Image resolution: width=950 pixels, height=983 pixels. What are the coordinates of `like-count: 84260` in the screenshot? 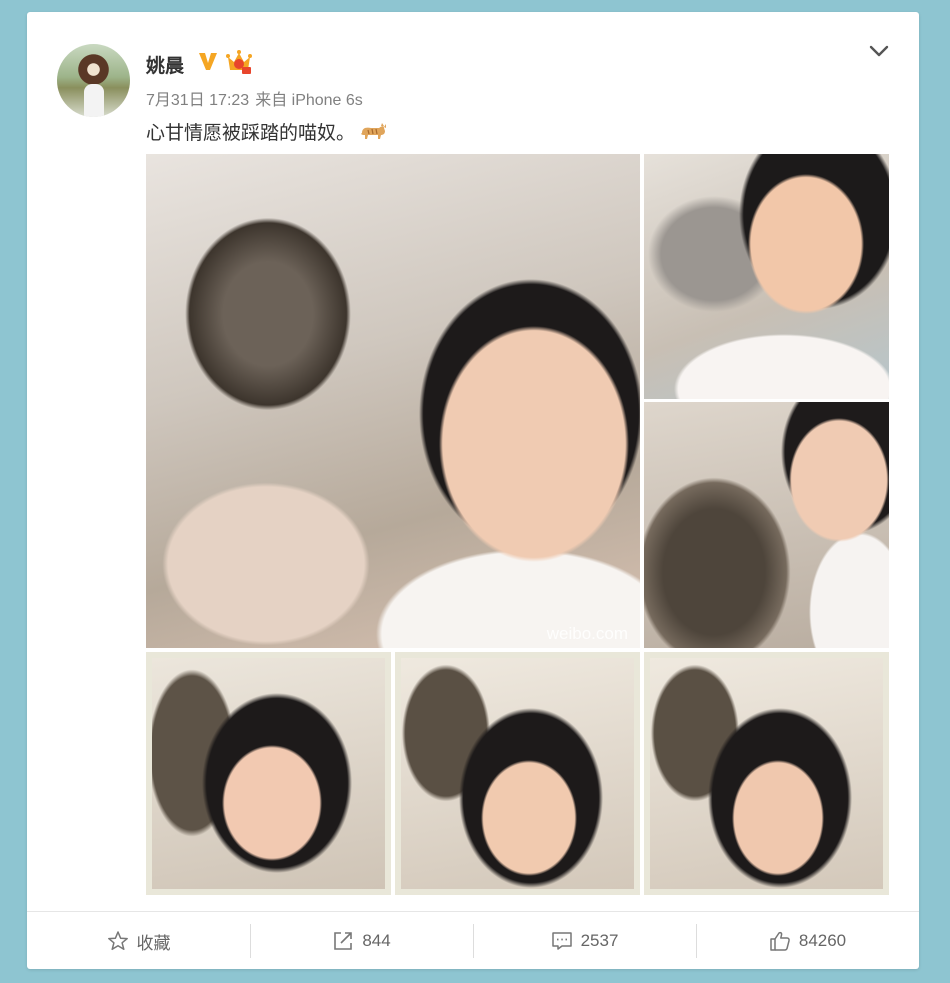 It's located at (822, 940).